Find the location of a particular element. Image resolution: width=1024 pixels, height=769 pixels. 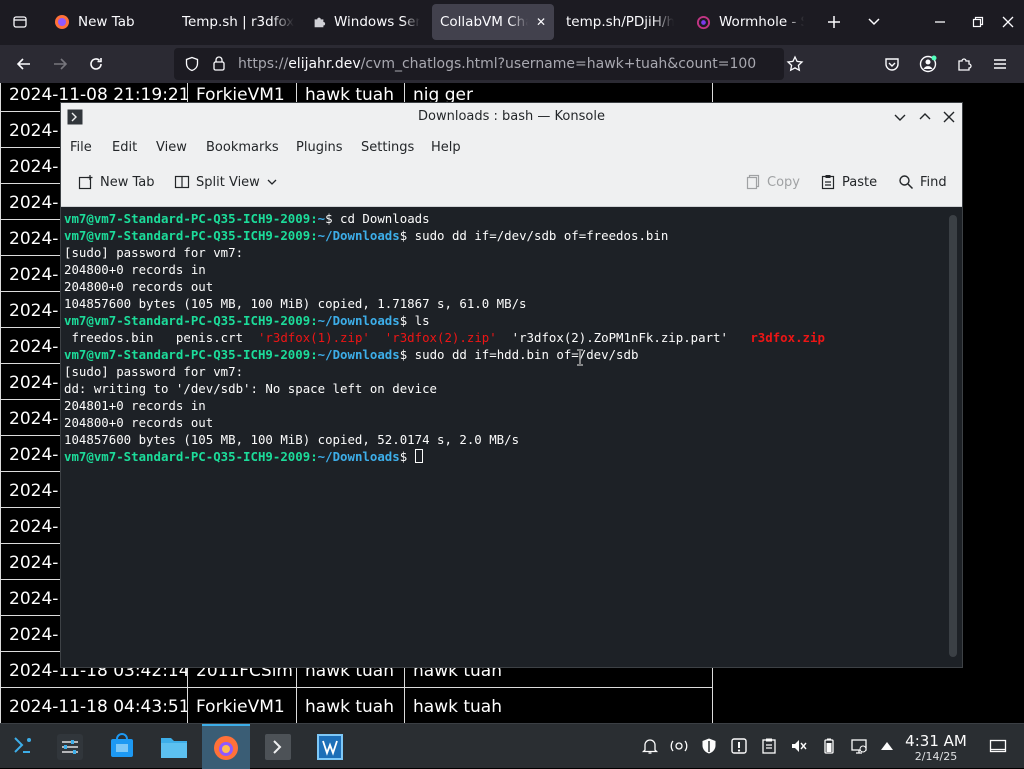

tray-notifications is located at coordinates (650, 746).